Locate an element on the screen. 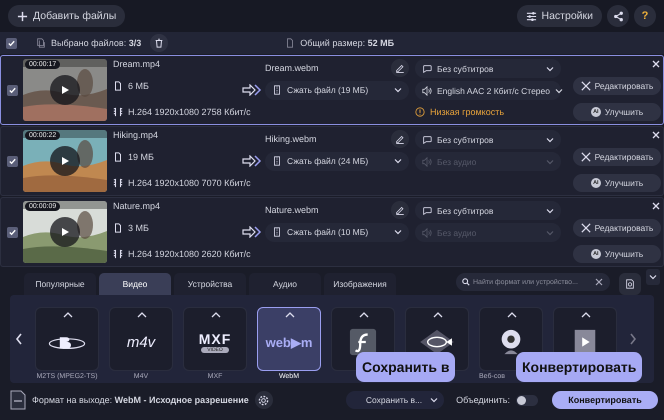 The height and width of the screenshot is (420, 664). low-volume-warning: Низкая громкость is located at coordinates (467, 112).